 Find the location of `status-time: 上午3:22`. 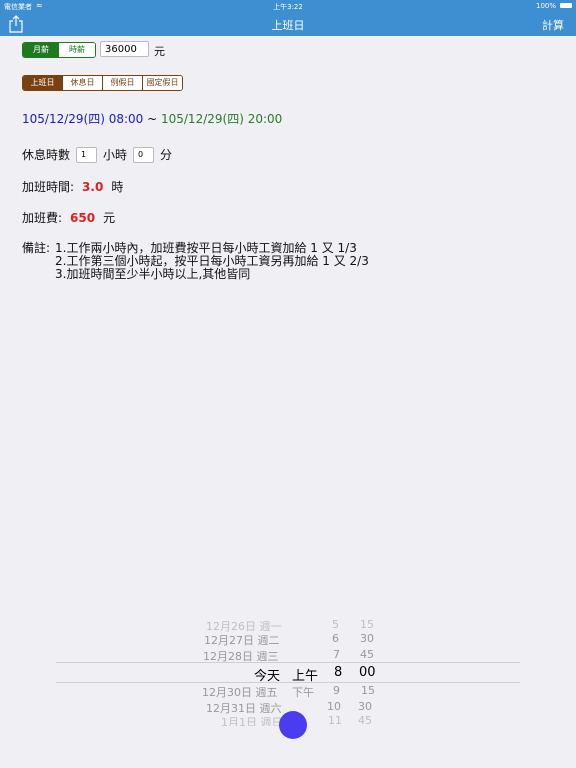

status-time: 上午3:22 is located at coordinates (288, 7).